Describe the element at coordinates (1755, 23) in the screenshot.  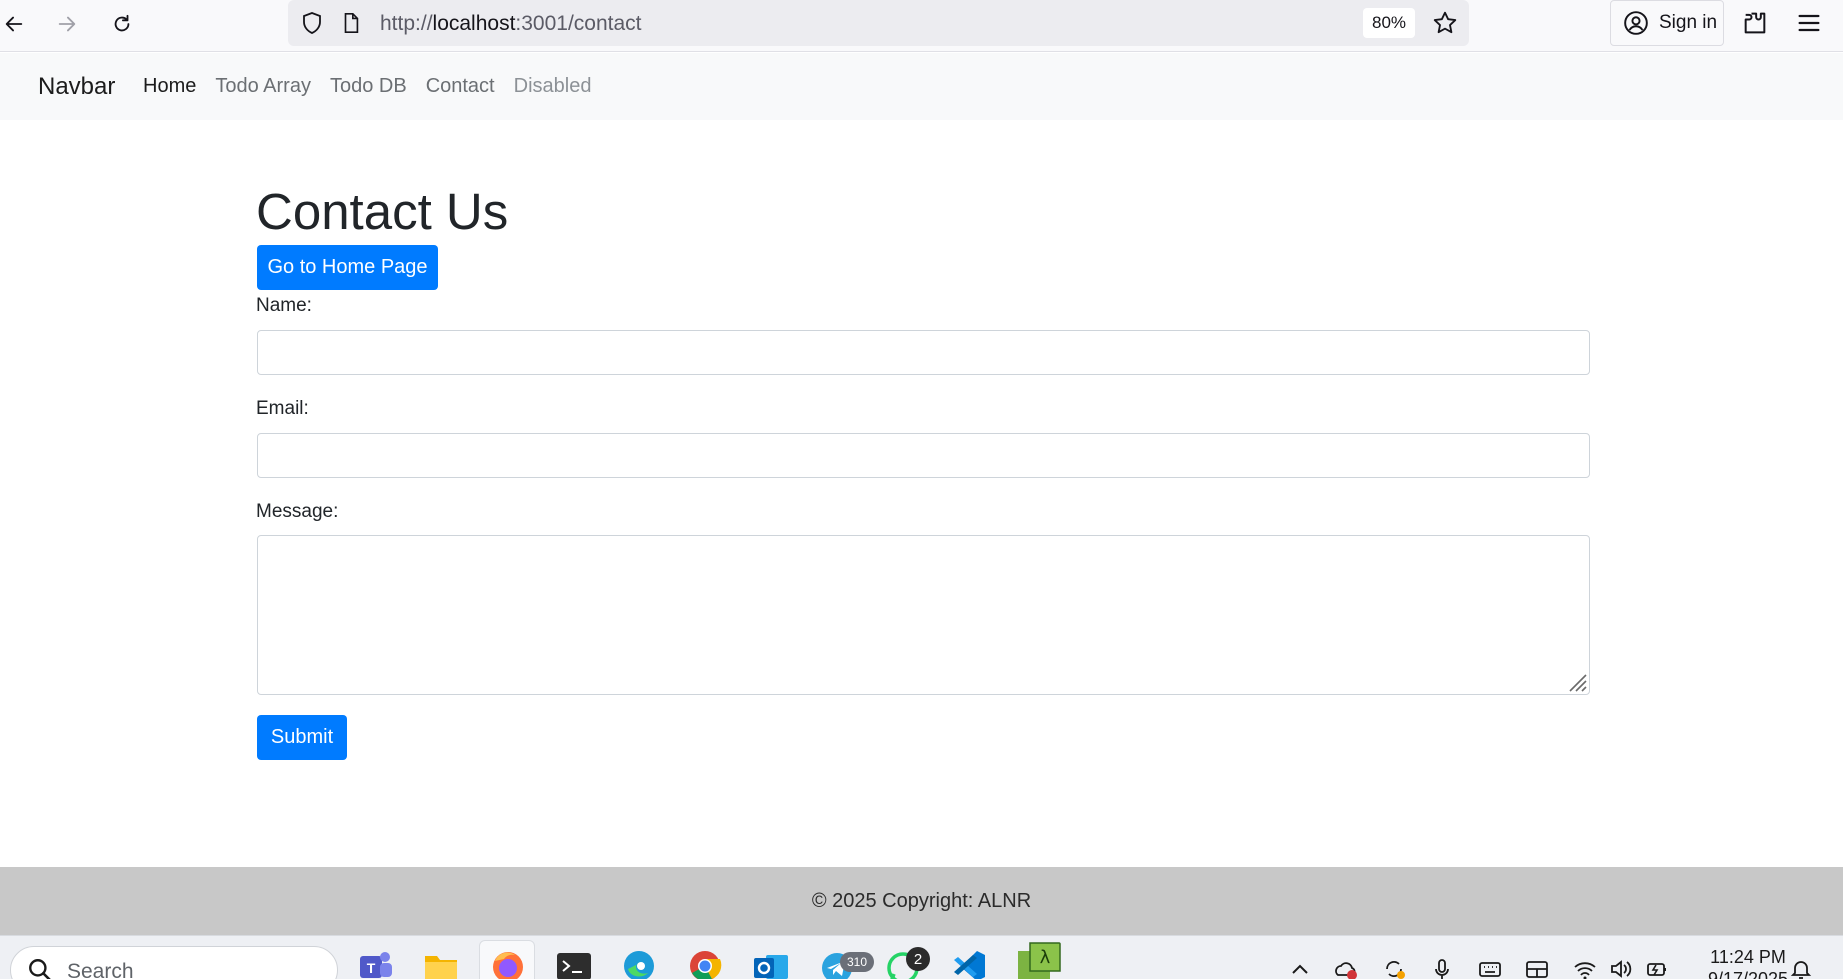
I see `extensions-icon` at that location.